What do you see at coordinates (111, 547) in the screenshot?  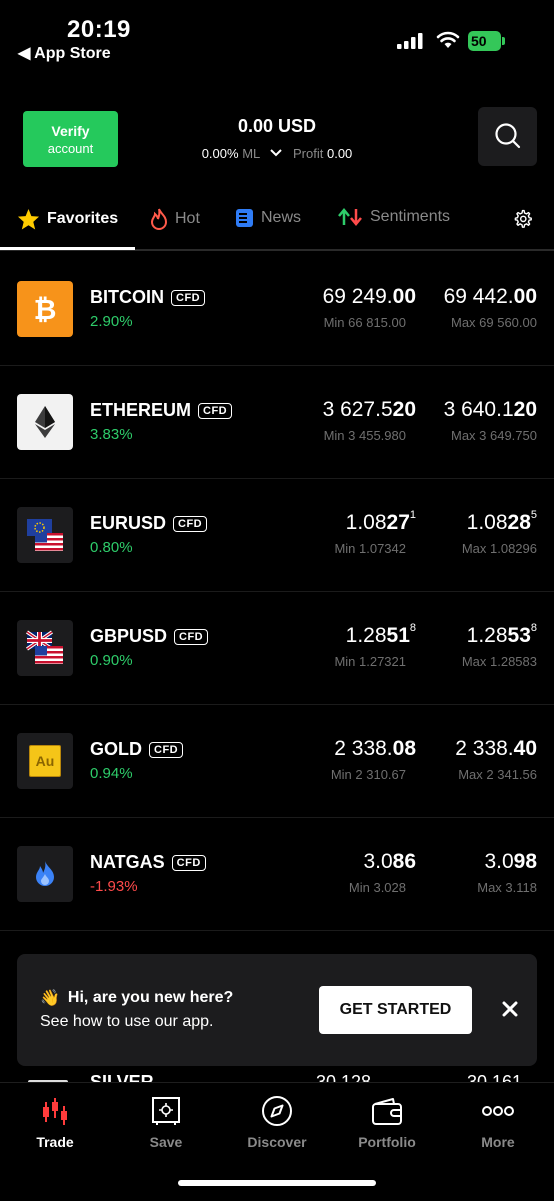 I see `change-percent: 0.80%` at bounding box center [111, 547].